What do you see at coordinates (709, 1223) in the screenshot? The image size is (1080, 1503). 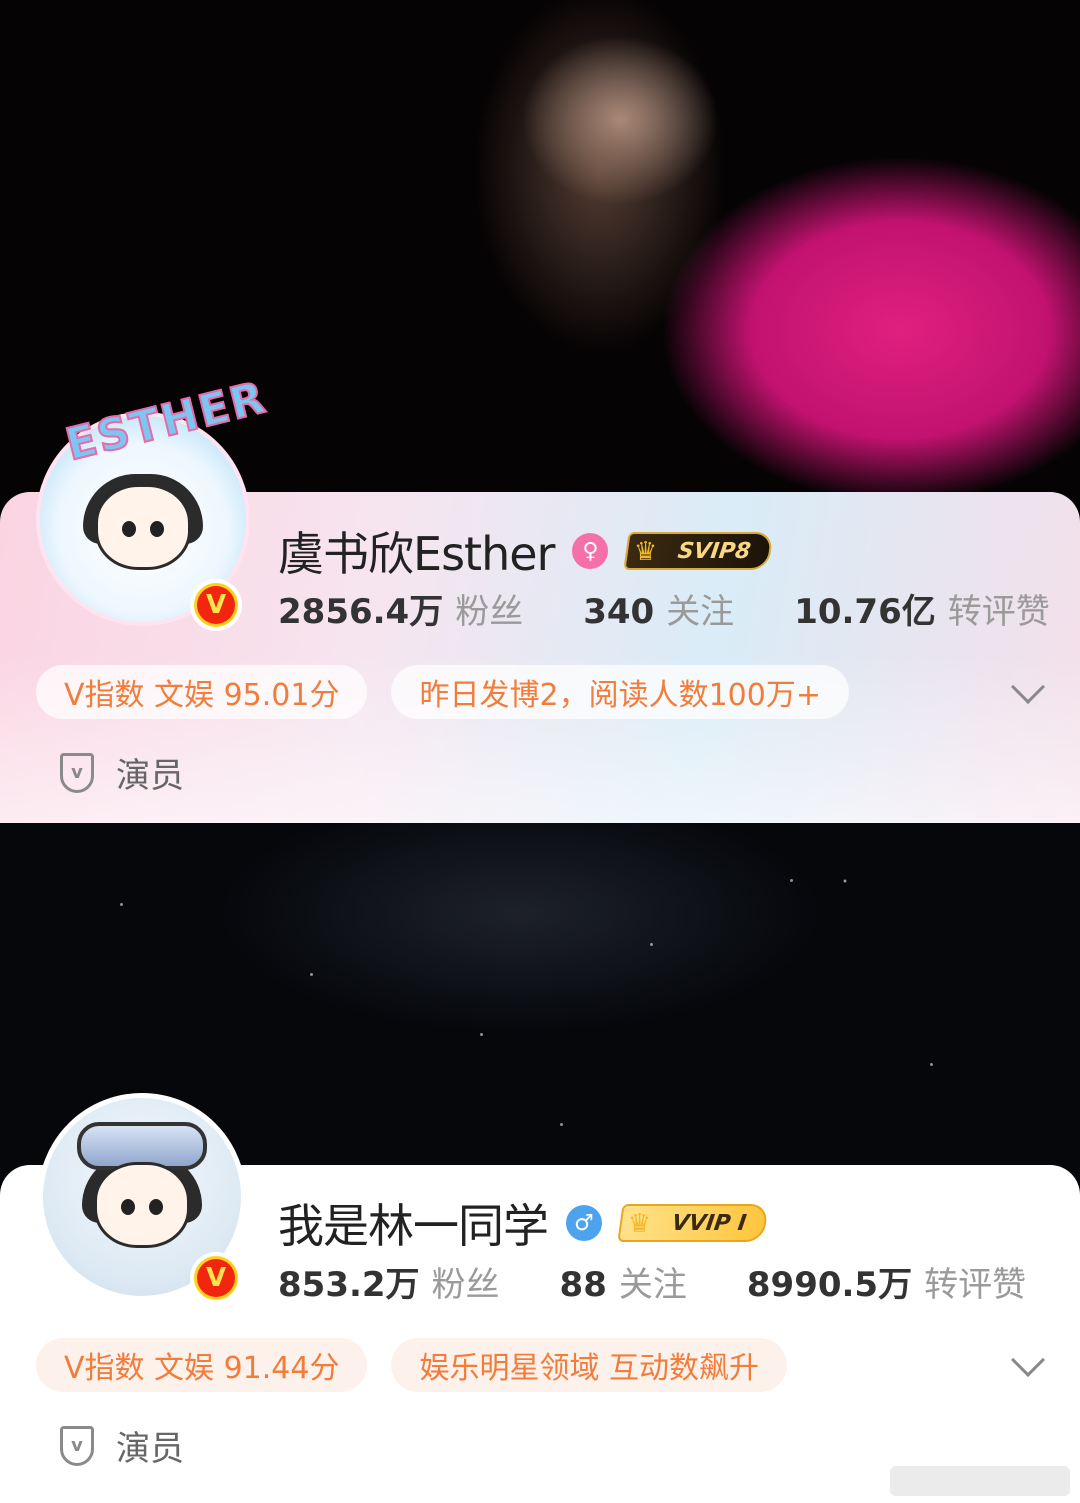 I see `vip-badge-label: VVIP I` at bounding box center [709, 1223].